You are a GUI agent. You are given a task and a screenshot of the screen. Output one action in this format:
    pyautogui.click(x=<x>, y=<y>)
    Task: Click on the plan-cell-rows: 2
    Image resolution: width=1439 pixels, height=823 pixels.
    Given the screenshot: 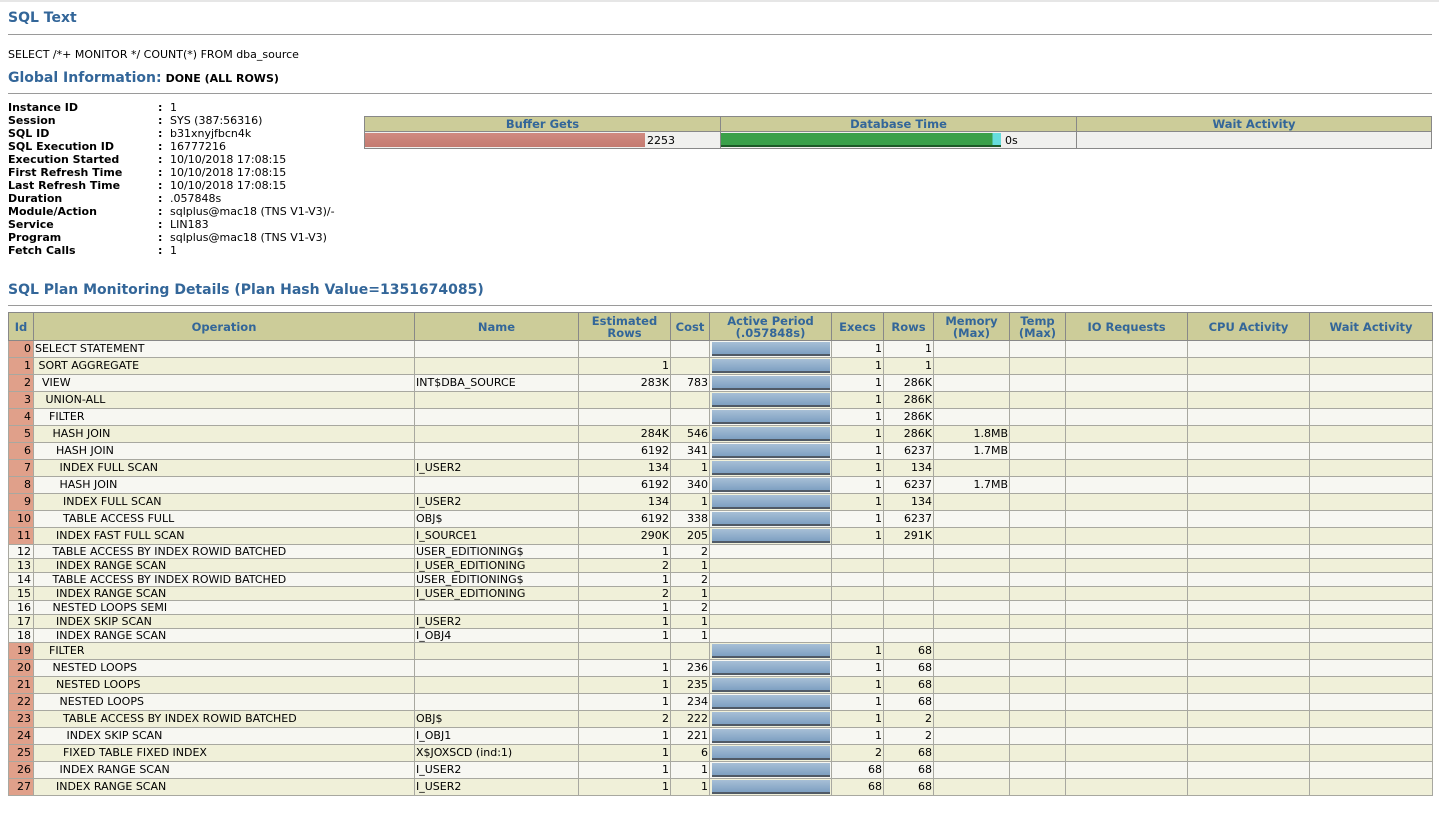 What is the action you would take?
    pyautogui.click(x=908, y=719)
    